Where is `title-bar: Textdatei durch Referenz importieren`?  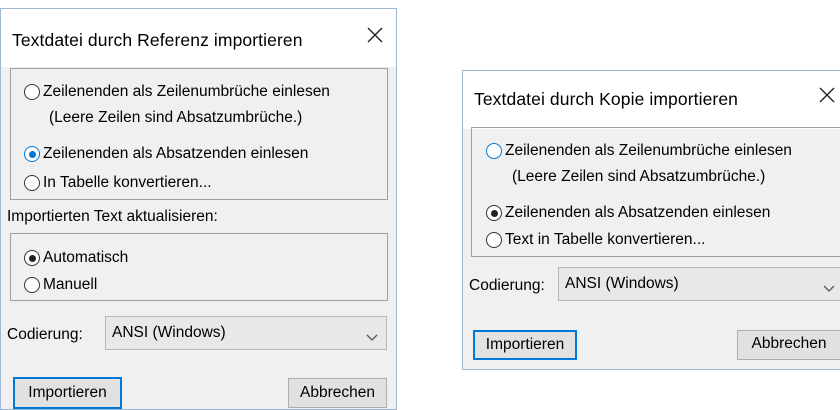
title-bar: Textdatei durch Referenz importieren is located at coordinates (198, 38).